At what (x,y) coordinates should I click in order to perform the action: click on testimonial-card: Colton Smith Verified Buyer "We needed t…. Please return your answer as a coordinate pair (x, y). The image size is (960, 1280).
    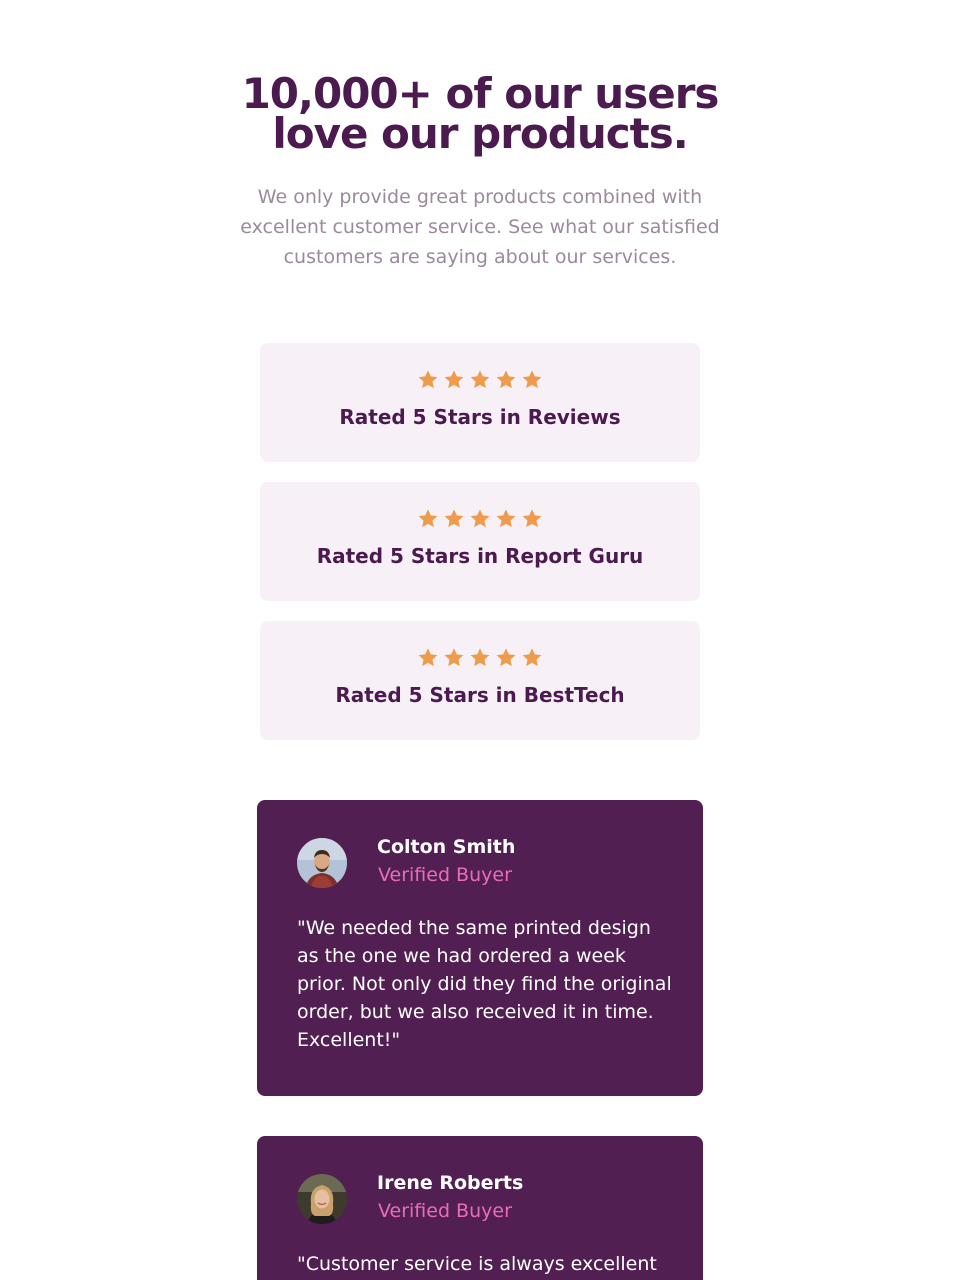
    Looking at the image, I should click on (480, 948).